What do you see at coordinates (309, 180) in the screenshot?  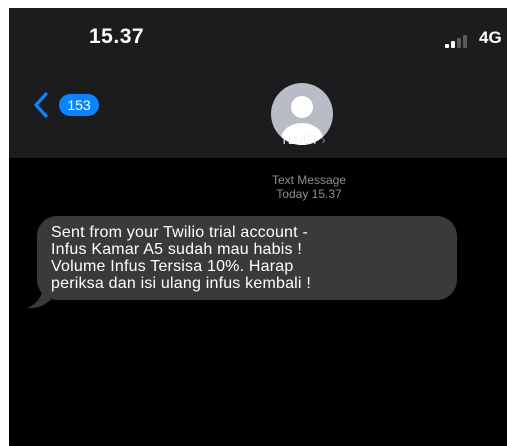 I see `message-type-label: Text Message` at bounding box center [309, 180].